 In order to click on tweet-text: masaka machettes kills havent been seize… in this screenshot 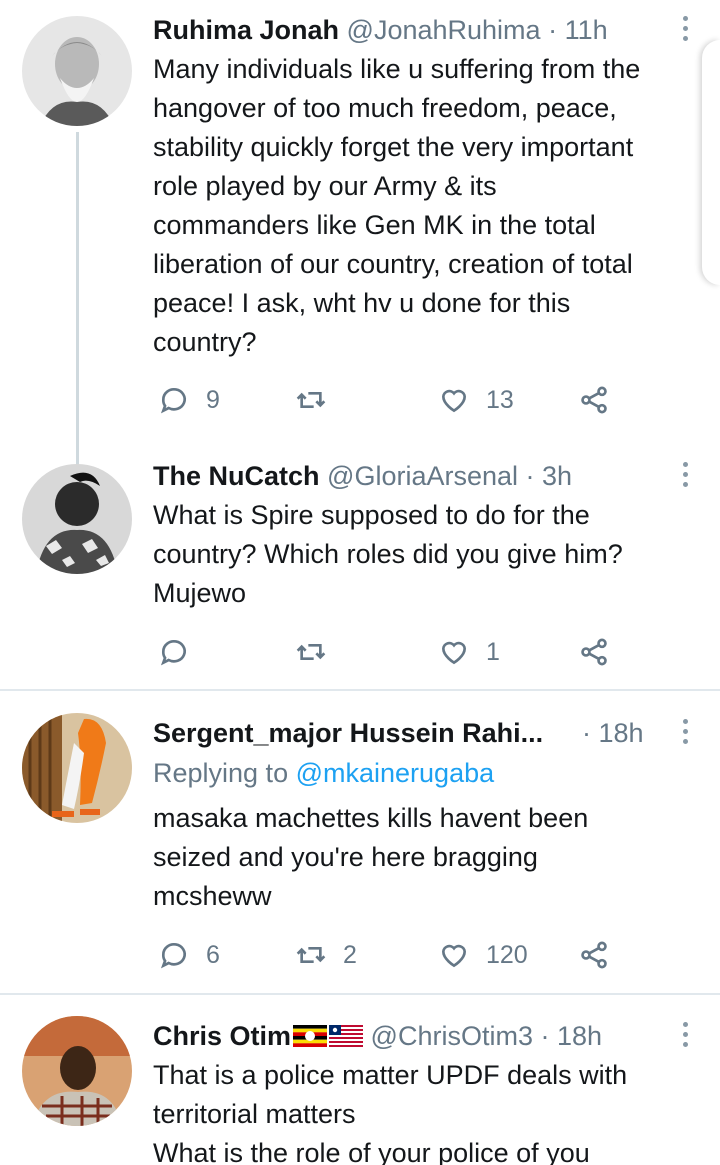, I will do `click(371, 857)`.